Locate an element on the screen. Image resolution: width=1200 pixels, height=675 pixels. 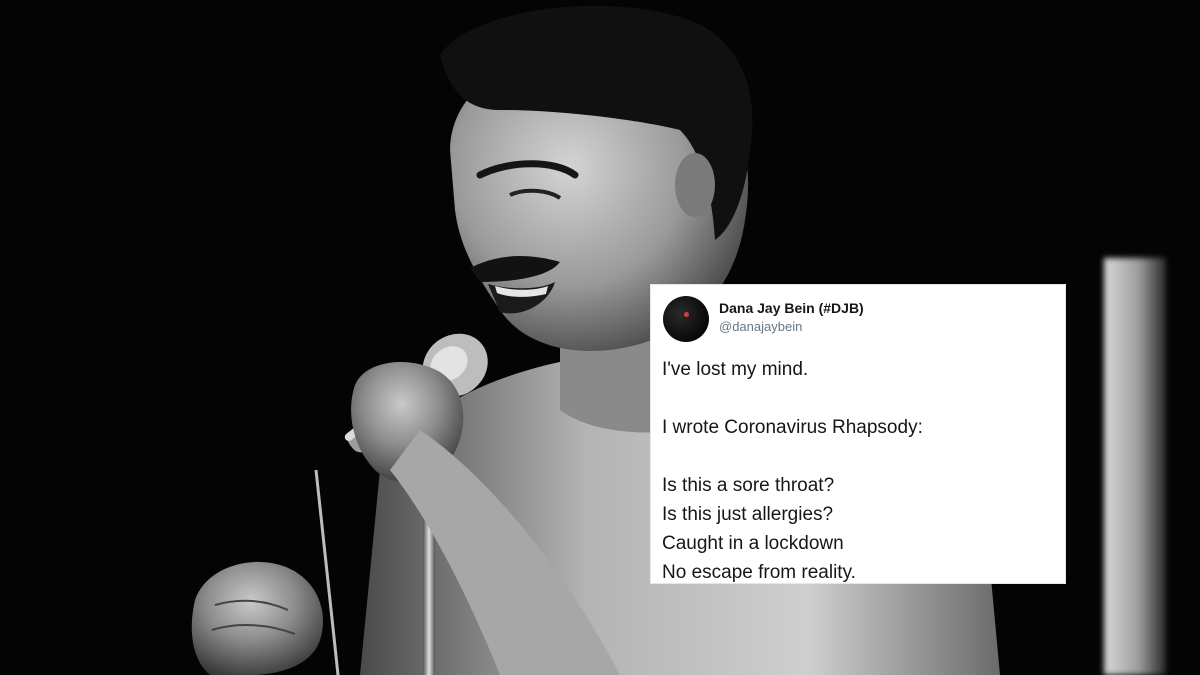
background-stage-light is located at coordinates (1135, 466).